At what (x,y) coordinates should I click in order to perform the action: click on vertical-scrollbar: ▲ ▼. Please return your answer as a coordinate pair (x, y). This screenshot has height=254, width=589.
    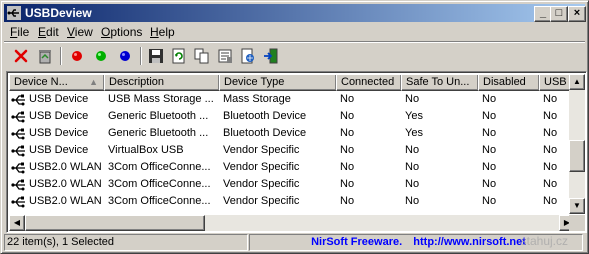
    Looking at the image, I should click on (577, 144).